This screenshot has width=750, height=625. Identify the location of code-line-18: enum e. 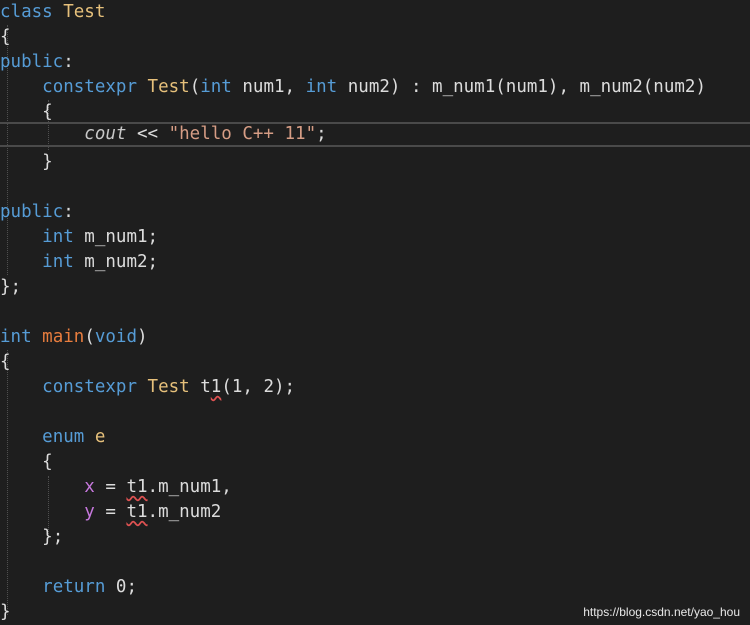
(375, 437).